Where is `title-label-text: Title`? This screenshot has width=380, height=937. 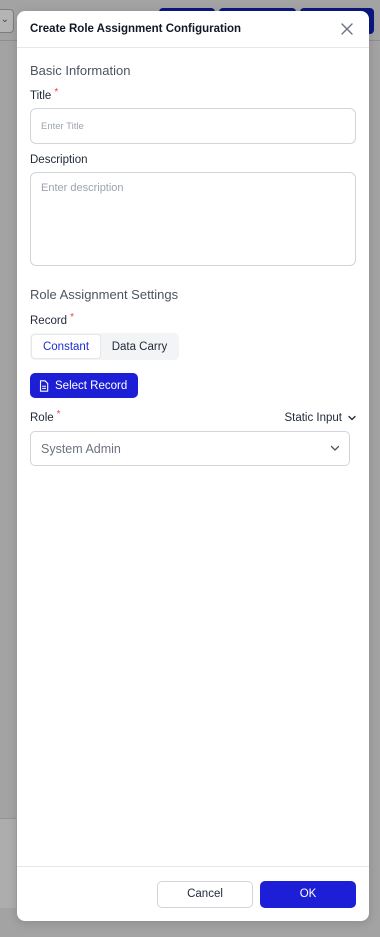 title-label-text: Title is located at coordinates (41, 96).